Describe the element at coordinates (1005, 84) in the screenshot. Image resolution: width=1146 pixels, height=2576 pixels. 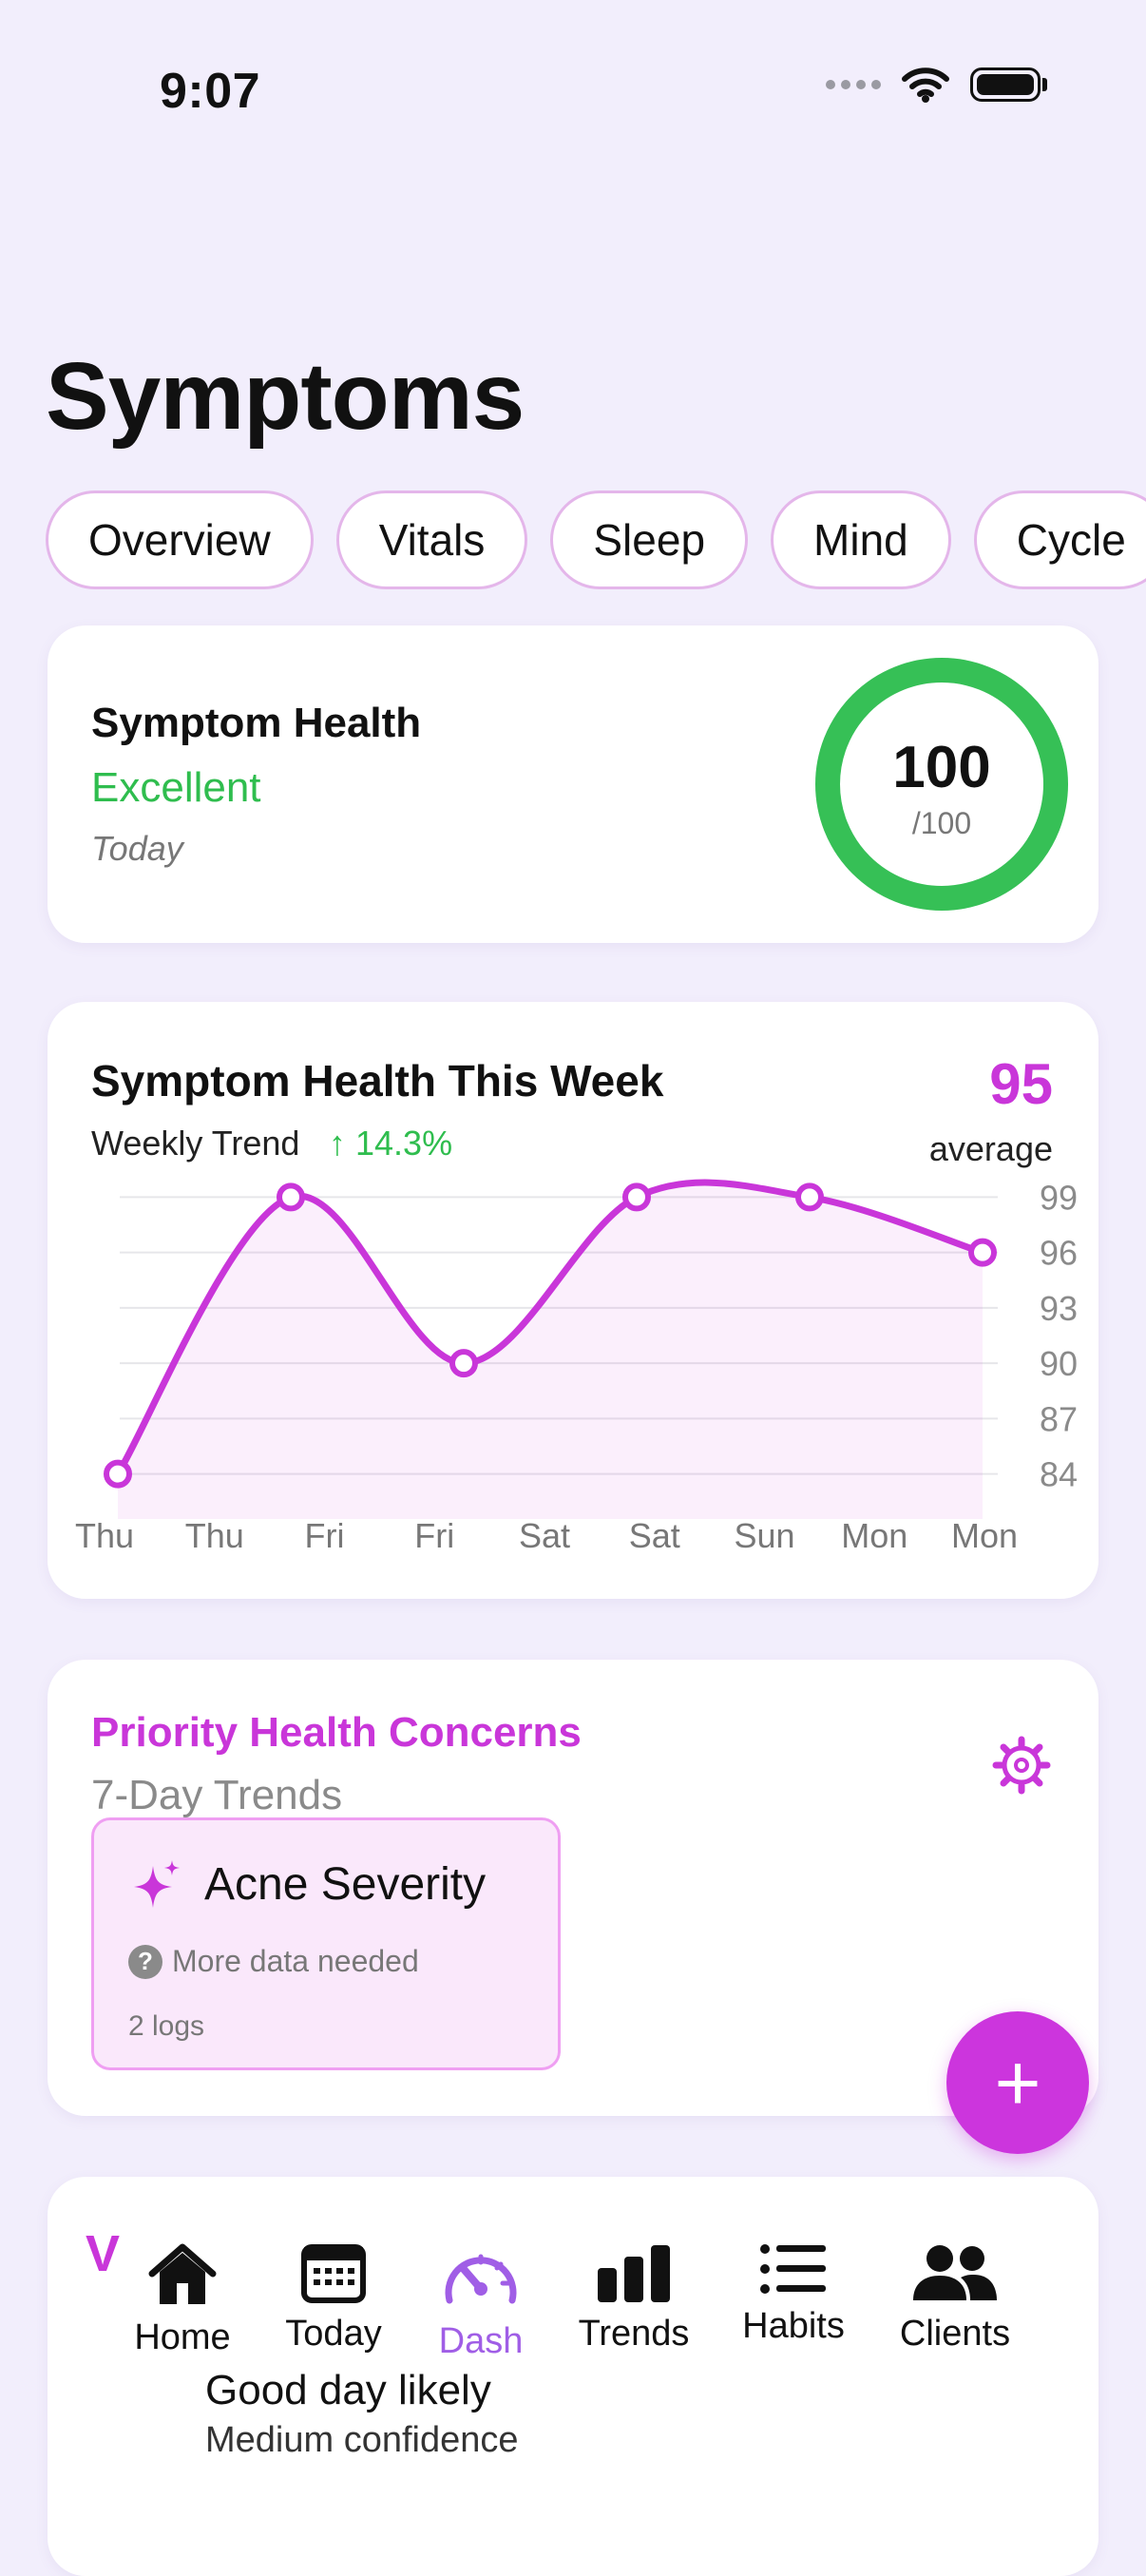
I see `battery-icon` at that location.